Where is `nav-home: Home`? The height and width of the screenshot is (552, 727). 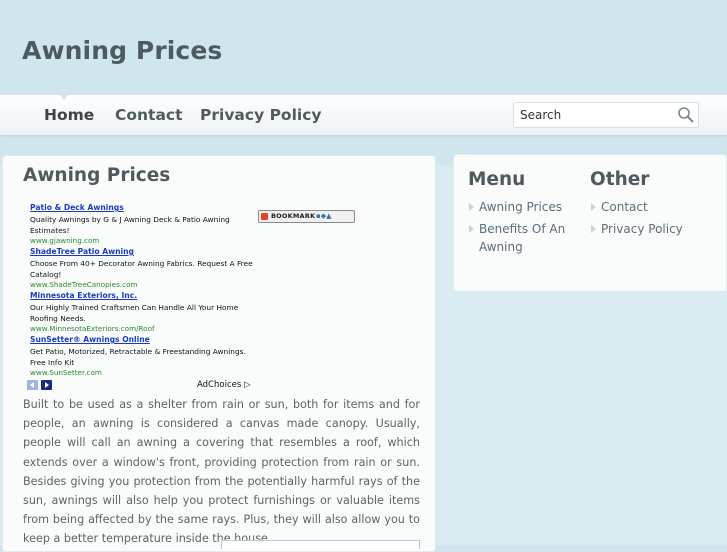
nav-home: Home is located at coordinates (69, 115).